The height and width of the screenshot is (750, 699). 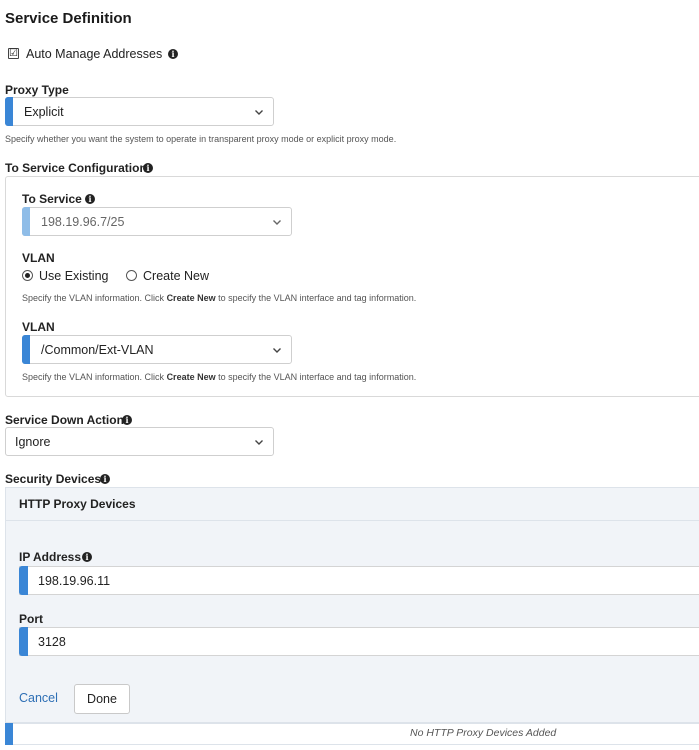 What do you see at coordinates (87, 557) in the screenshot?
I see `ip-address-info-icon: i` at bounding box center [87, 557].